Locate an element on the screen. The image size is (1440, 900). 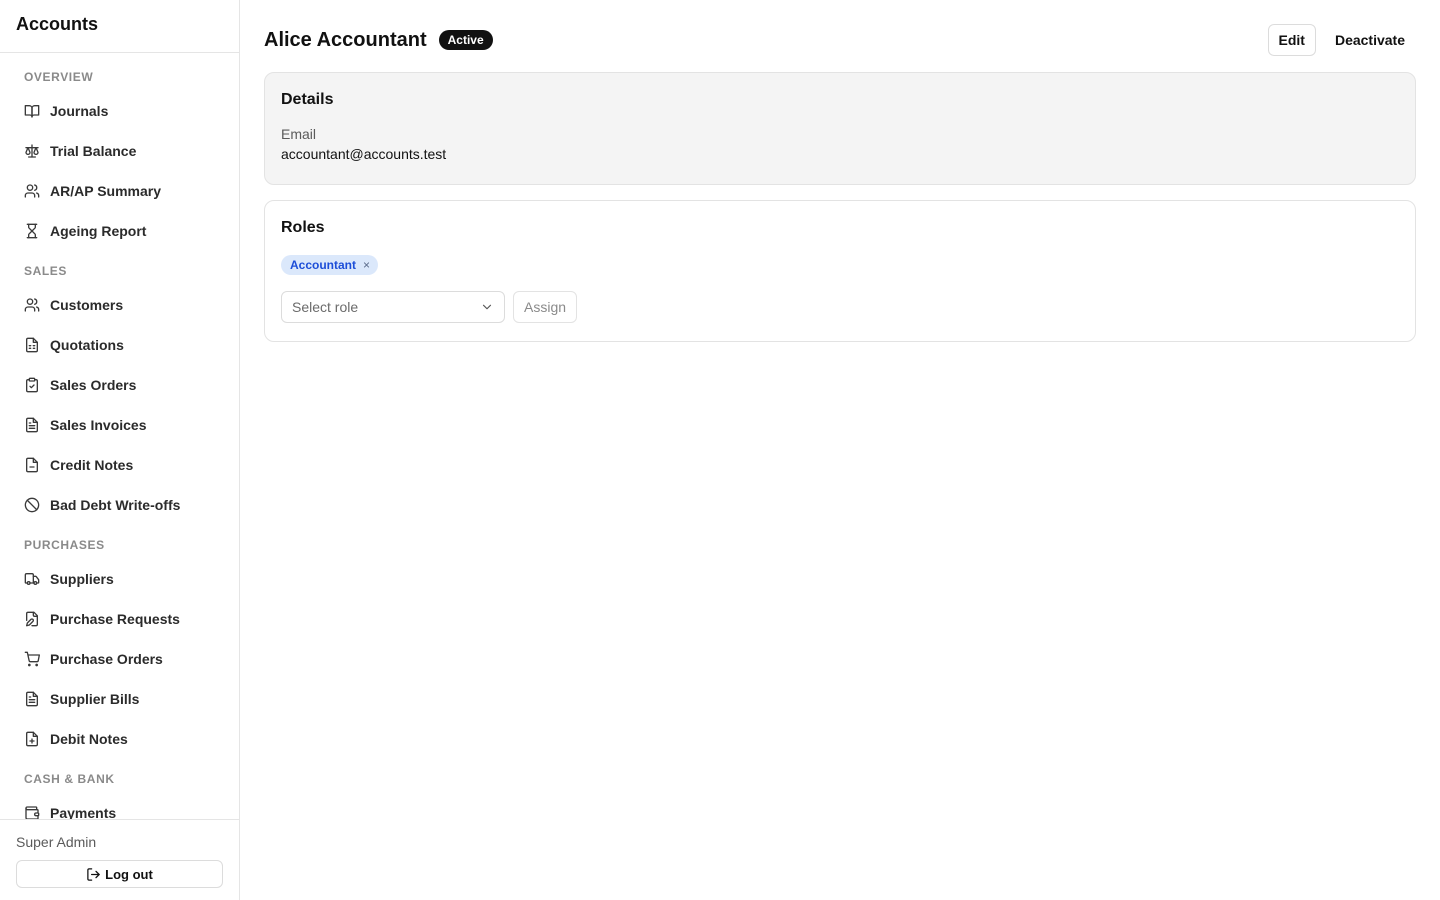
page-header: Alice Accountant Active Edit Deactivate is located at coordinates (840, 36).